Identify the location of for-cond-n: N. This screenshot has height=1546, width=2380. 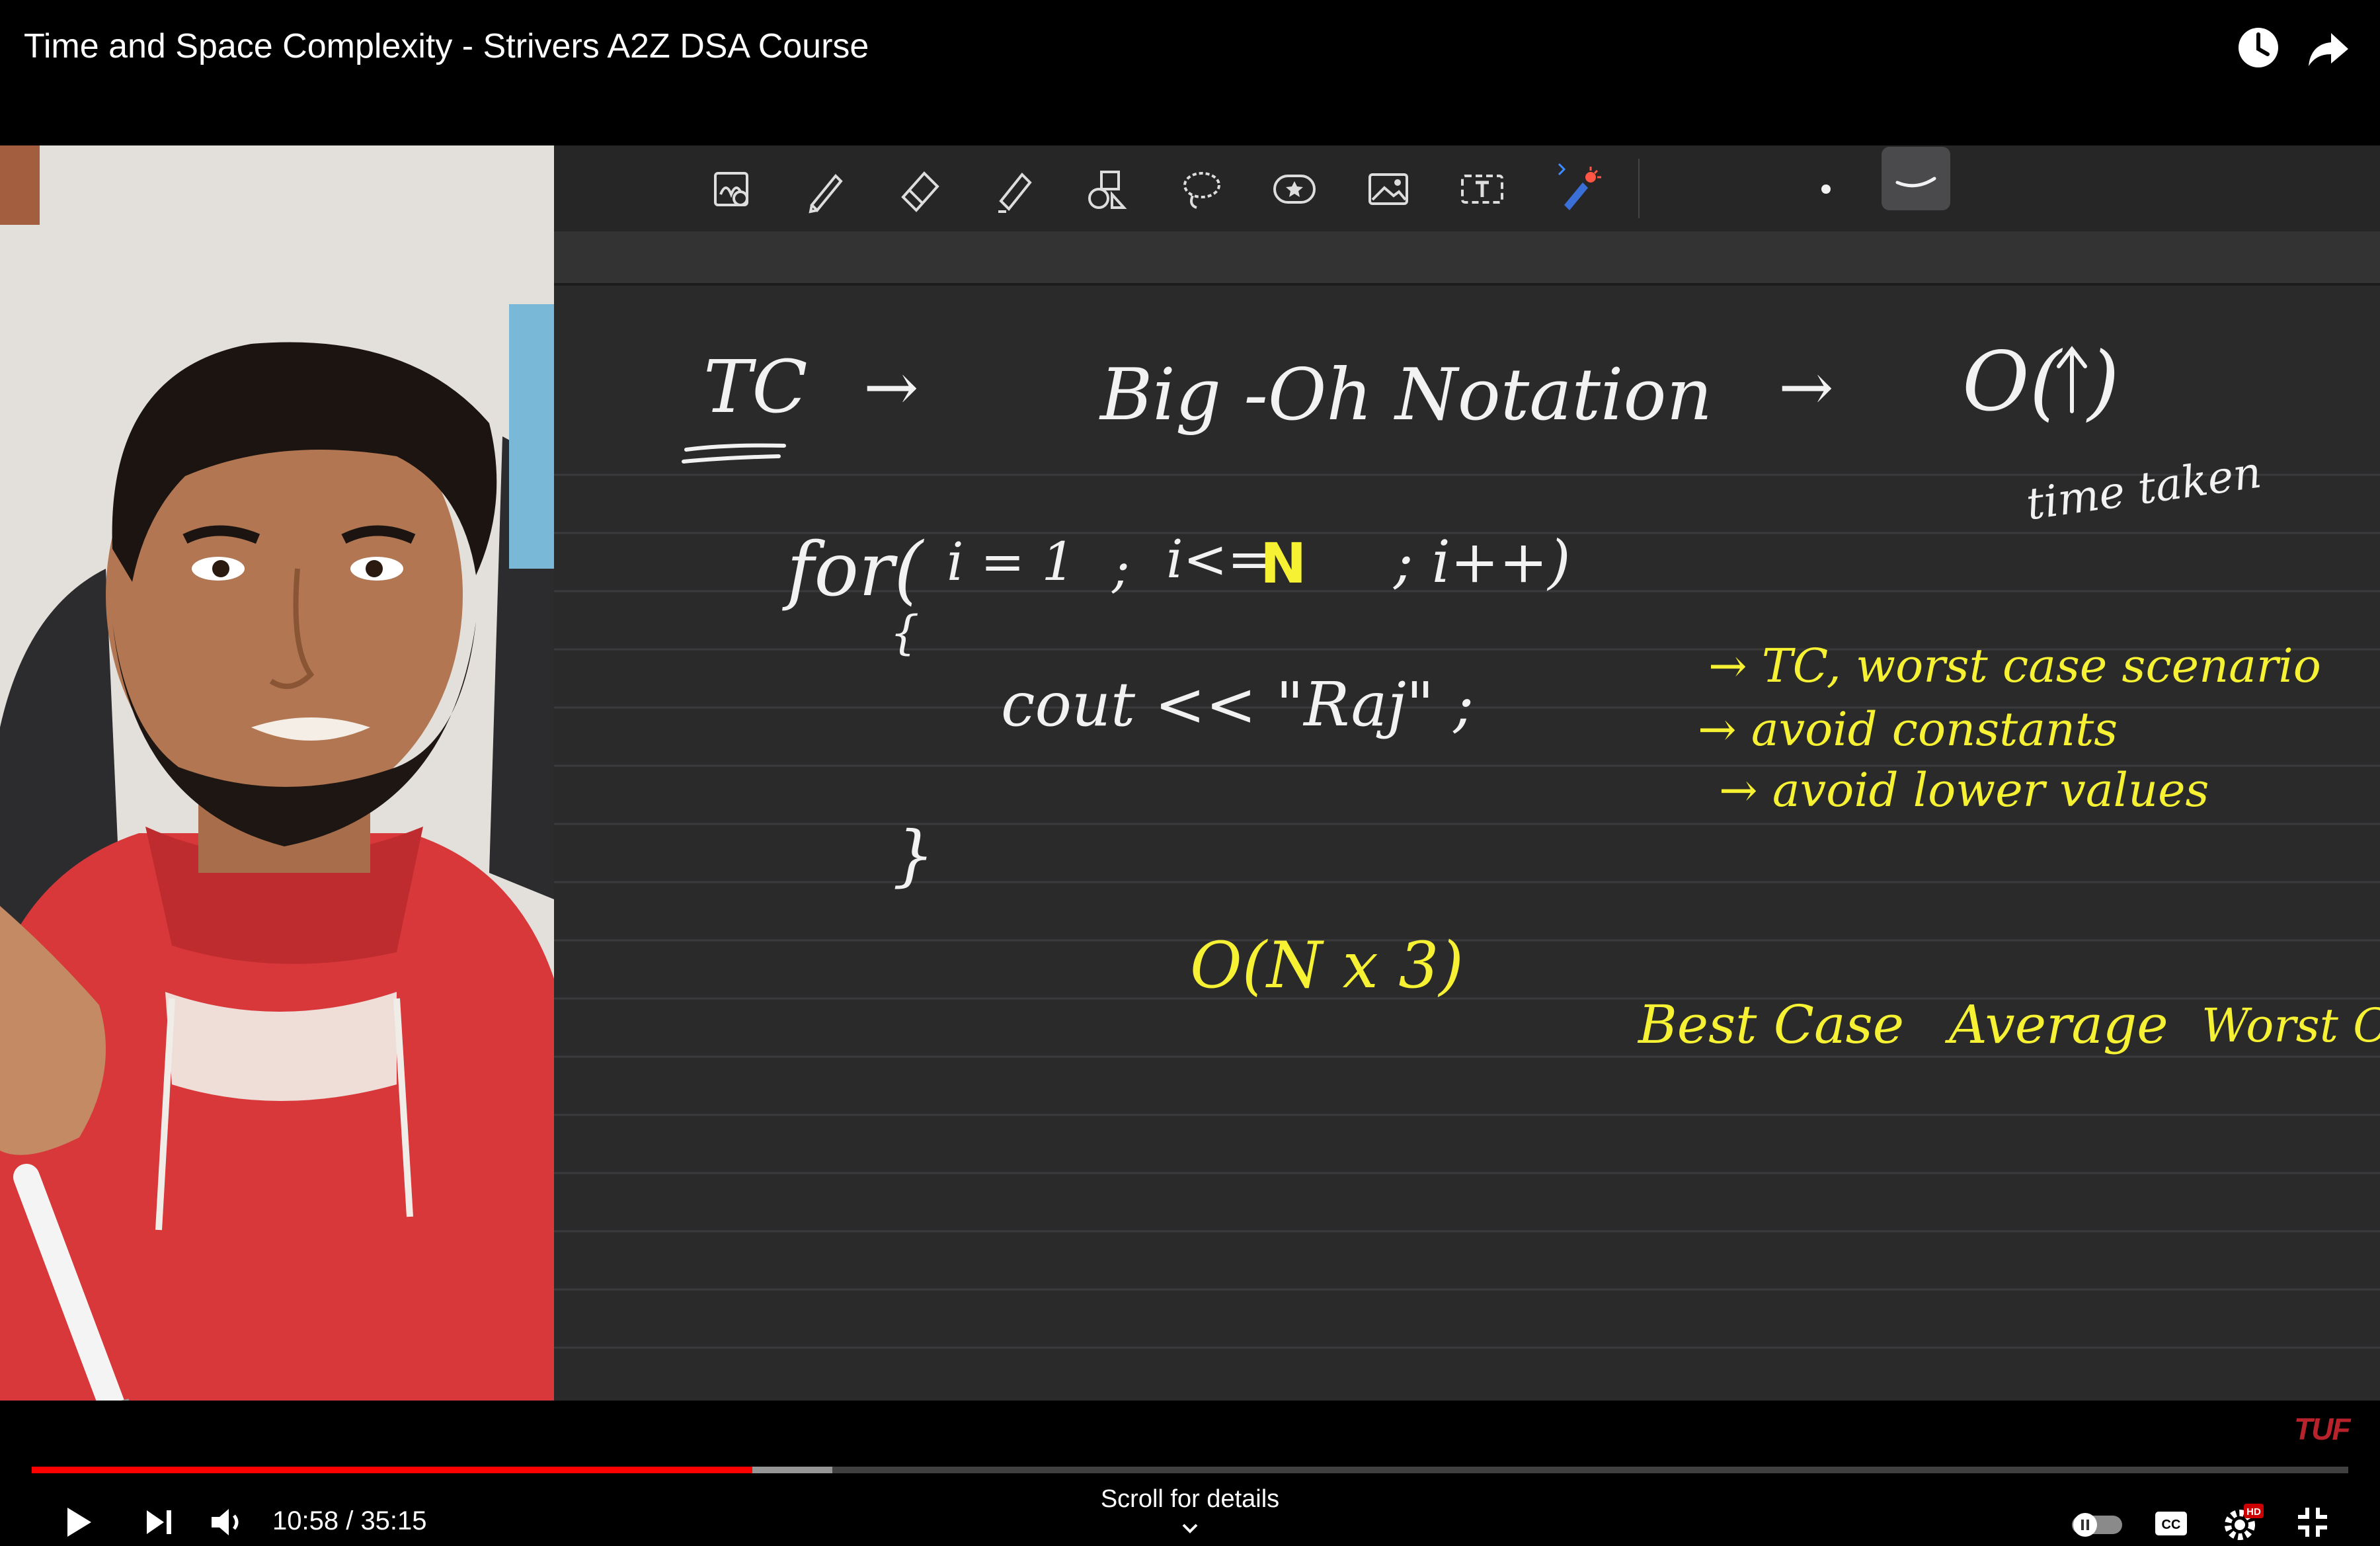
(1283, 563).